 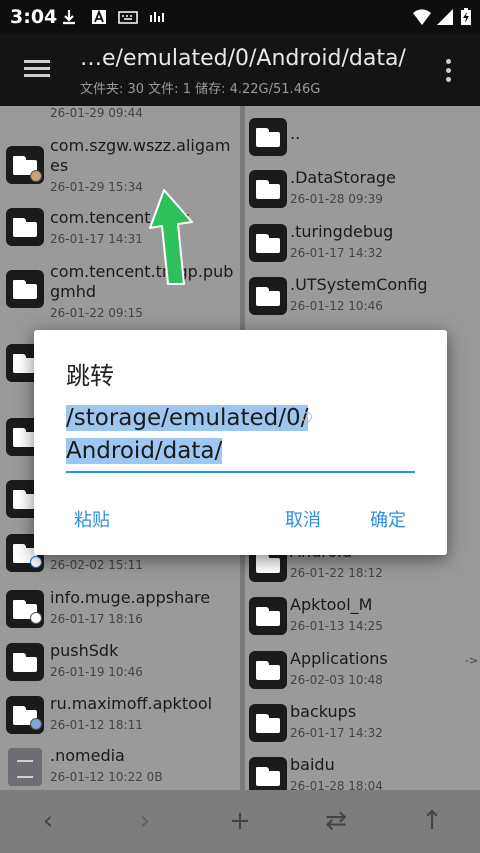 I want to click on item-meta: 26-01-13 14:25, so click(x=336, y=626).